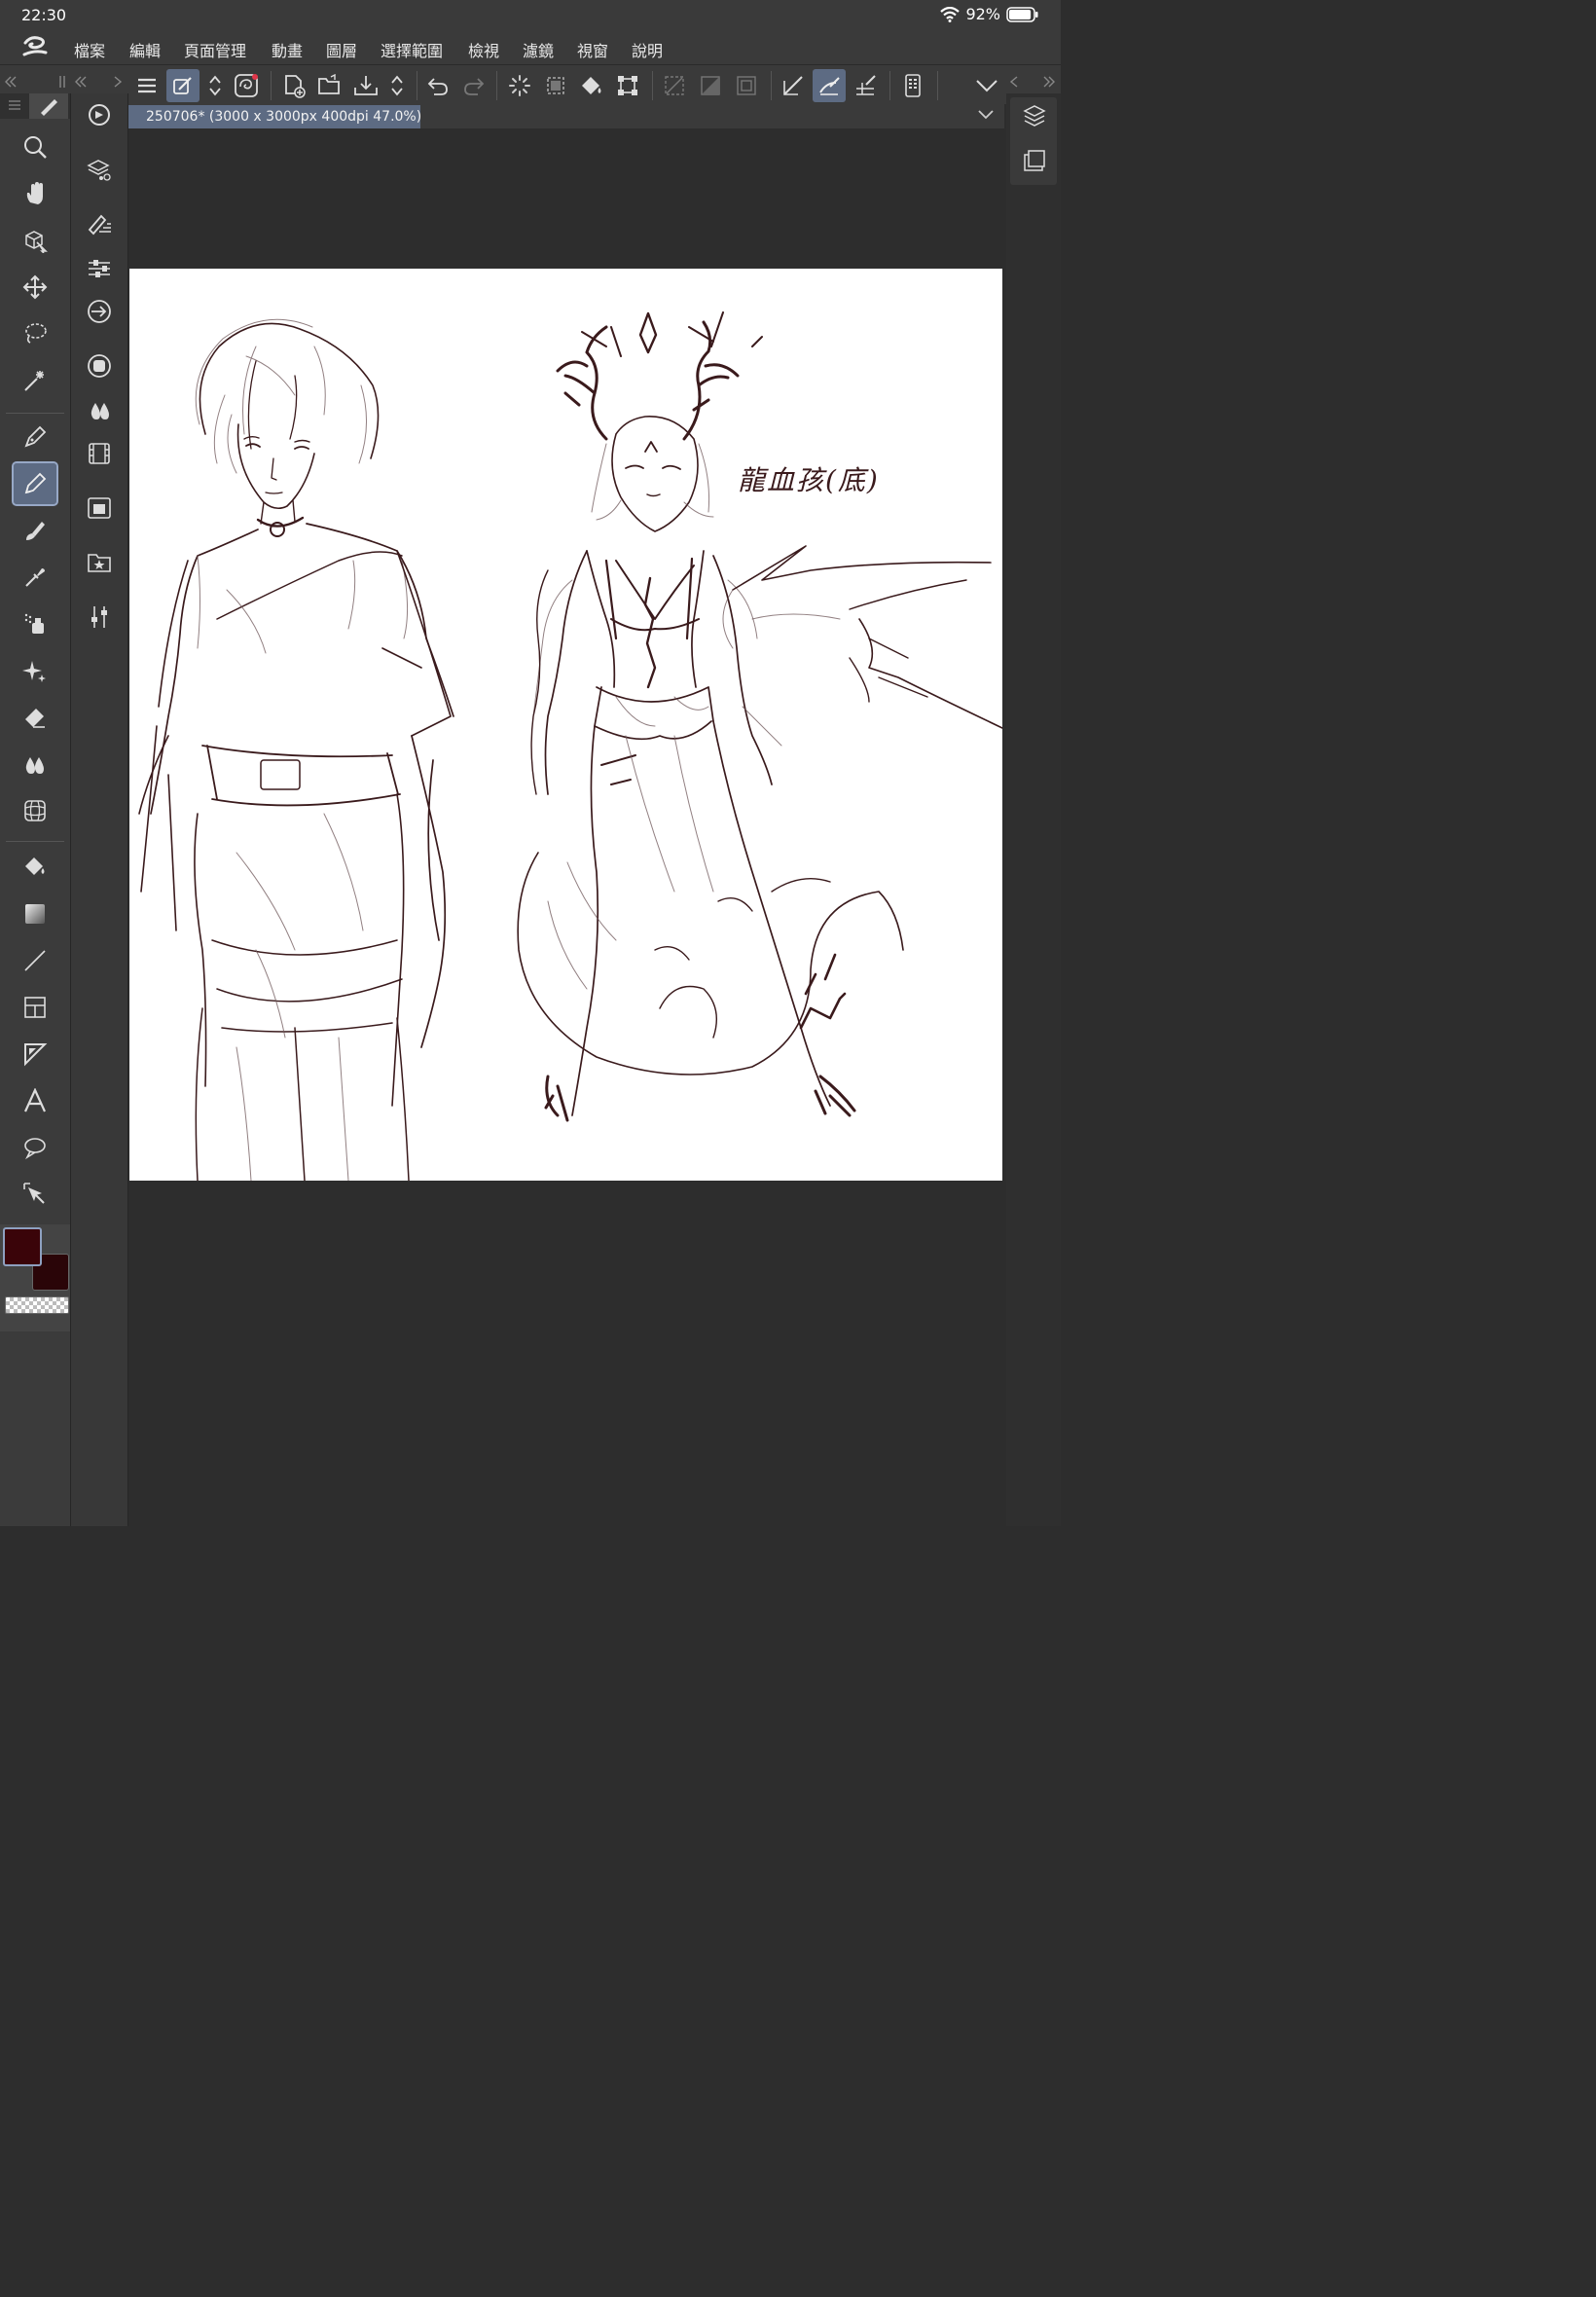 The image size is (1596, 2297). I want to click on ruler-icon, so click(35, 1054).